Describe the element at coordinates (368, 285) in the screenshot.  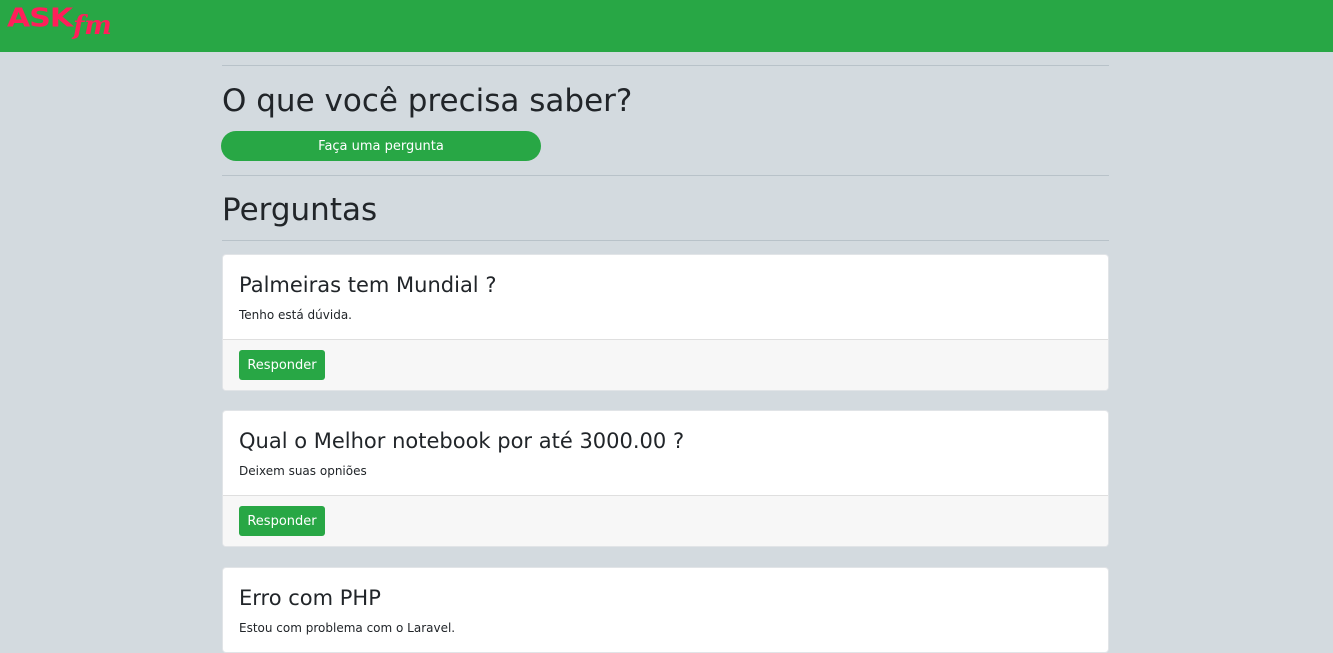
I see `question-title: Palmeiras tem Mundial ?` at that location.